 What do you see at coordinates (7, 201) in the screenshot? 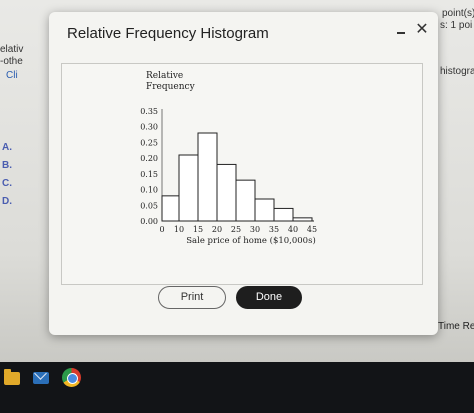
I see `option-d: D.` at bounding box center [7, 201].